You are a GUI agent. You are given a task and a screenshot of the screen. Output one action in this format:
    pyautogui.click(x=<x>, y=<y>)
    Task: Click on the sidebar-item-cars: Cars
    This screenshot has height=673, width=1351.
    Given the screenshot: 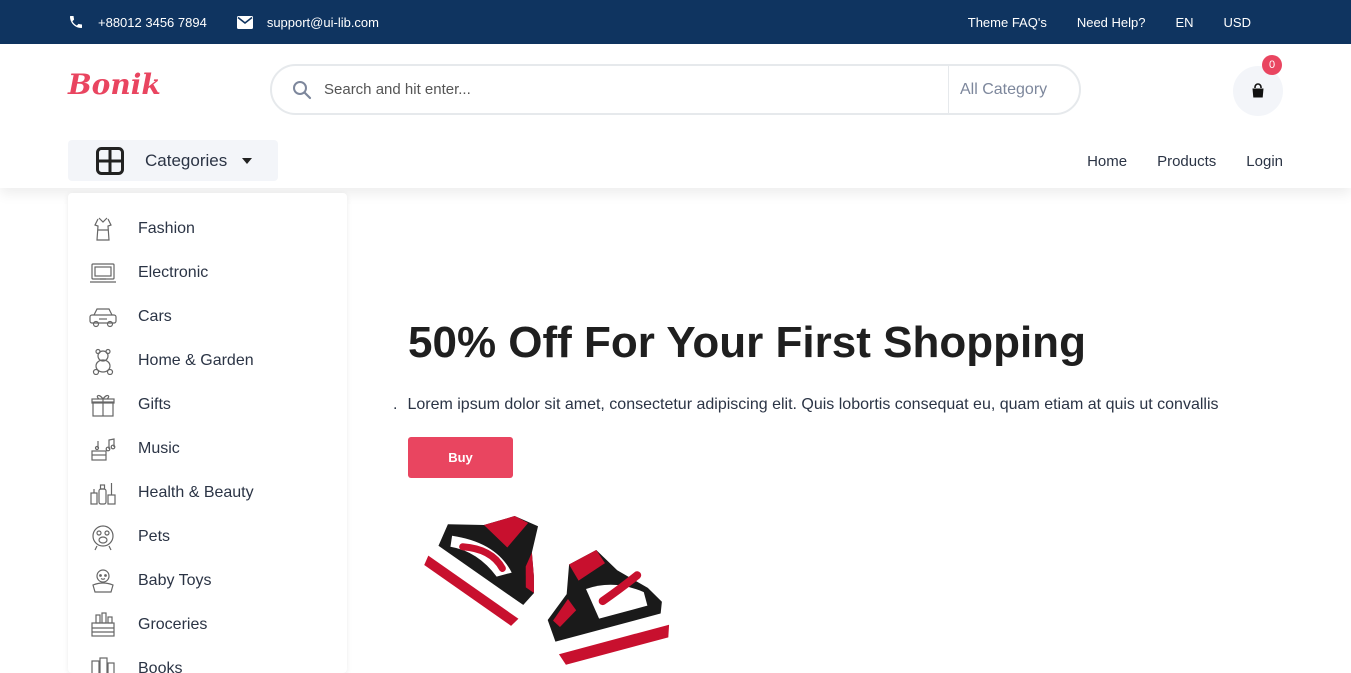 What is the action you would take?
    pyautogui.click(x=130, y=317)
    